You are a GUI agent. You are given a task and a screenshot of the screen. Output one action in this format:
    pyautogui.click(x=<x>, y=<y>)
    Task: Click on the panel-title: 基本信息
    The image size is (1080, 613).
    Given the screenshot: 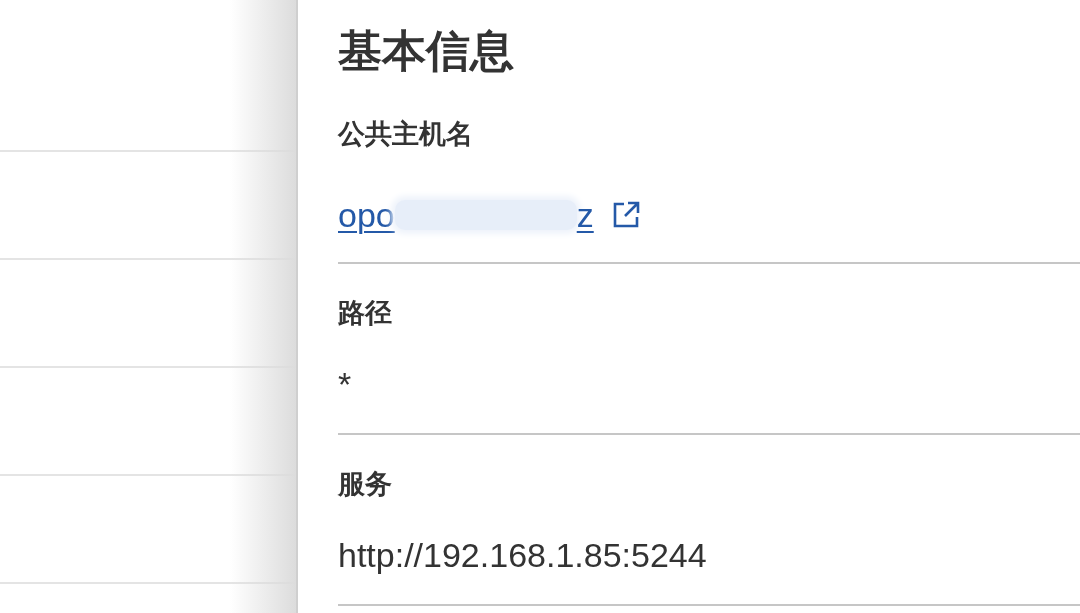 What is the action you would take?
    pyautogui.click(x=426, y=51)
    